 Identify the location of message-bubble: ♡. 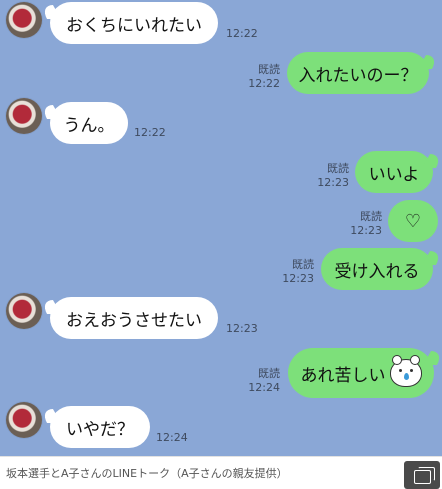
(413, 221).